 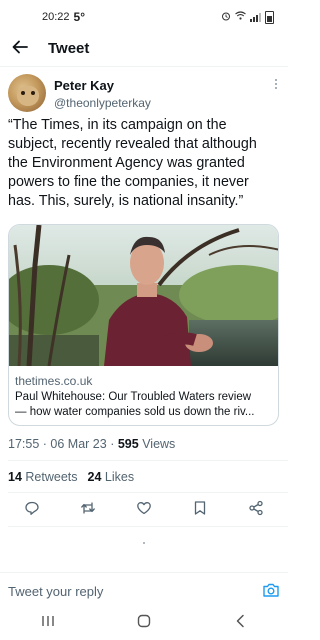 What do you see at coordinates (276, 85) in the screenshot?
I see `more-options-icon` at bounding box center [276, 85].